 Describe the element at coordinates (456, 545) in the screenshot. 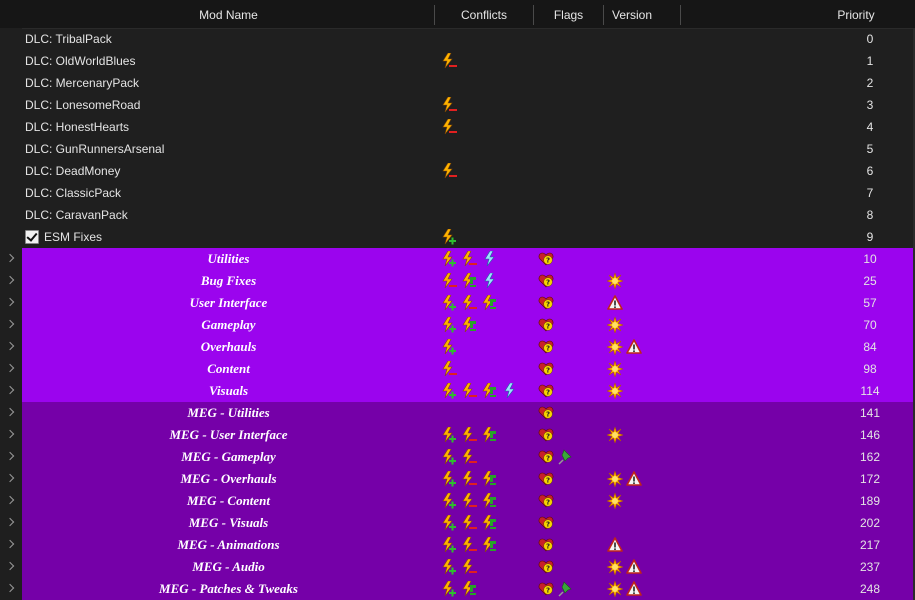

I see `separator-row: MEG - Animations? 217` at that location.